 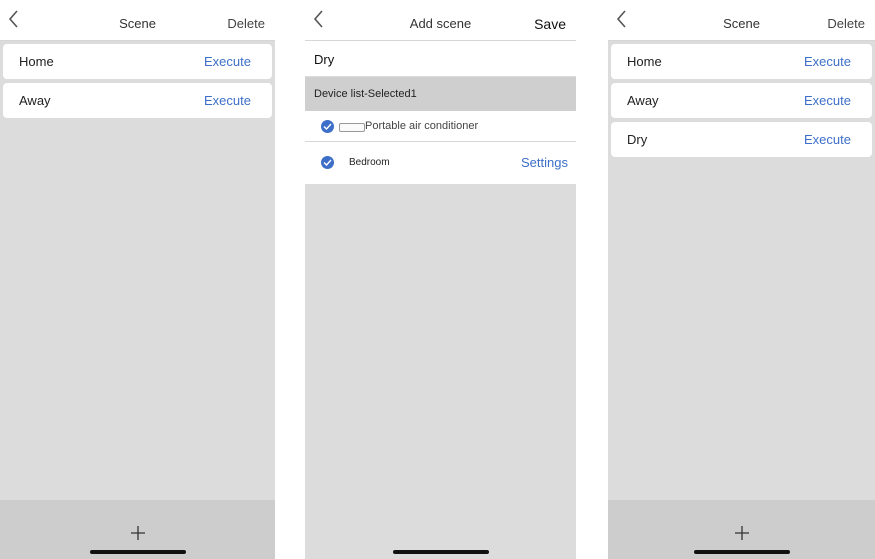 I want to click on scene-name: Dry, so click(x=637, y=139).